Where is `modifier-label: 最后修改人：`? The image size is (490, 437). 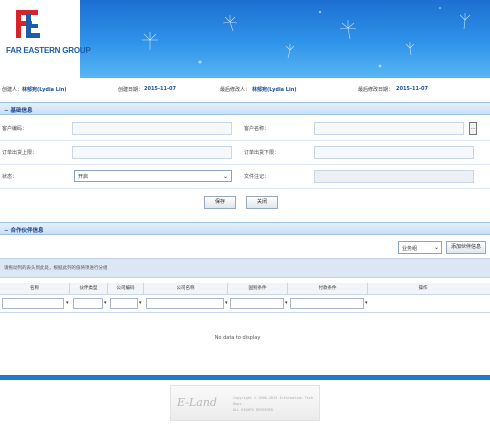
modifier-label: 最后修改人： is located at coordinates (235, 90).